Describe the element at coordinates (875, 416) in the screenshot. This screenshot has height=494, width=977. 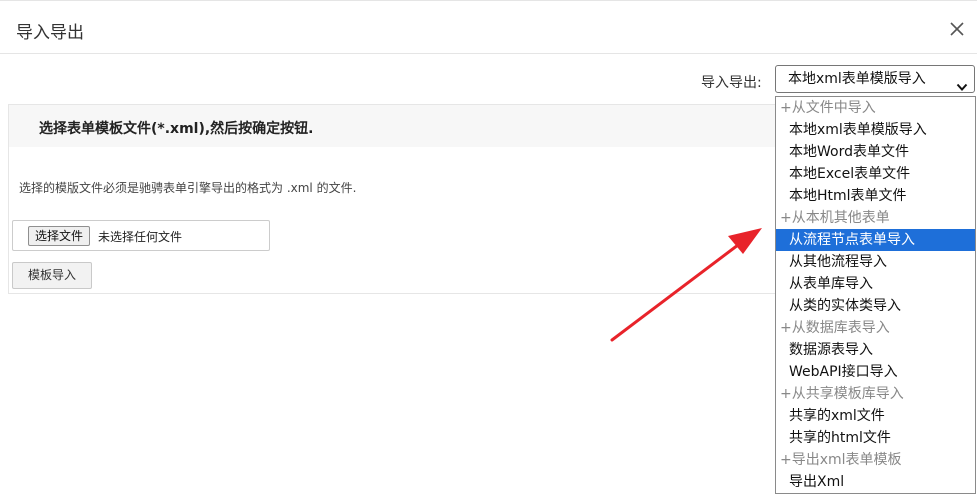
I see `dropdown-option: 共享的xml文件` at that location.